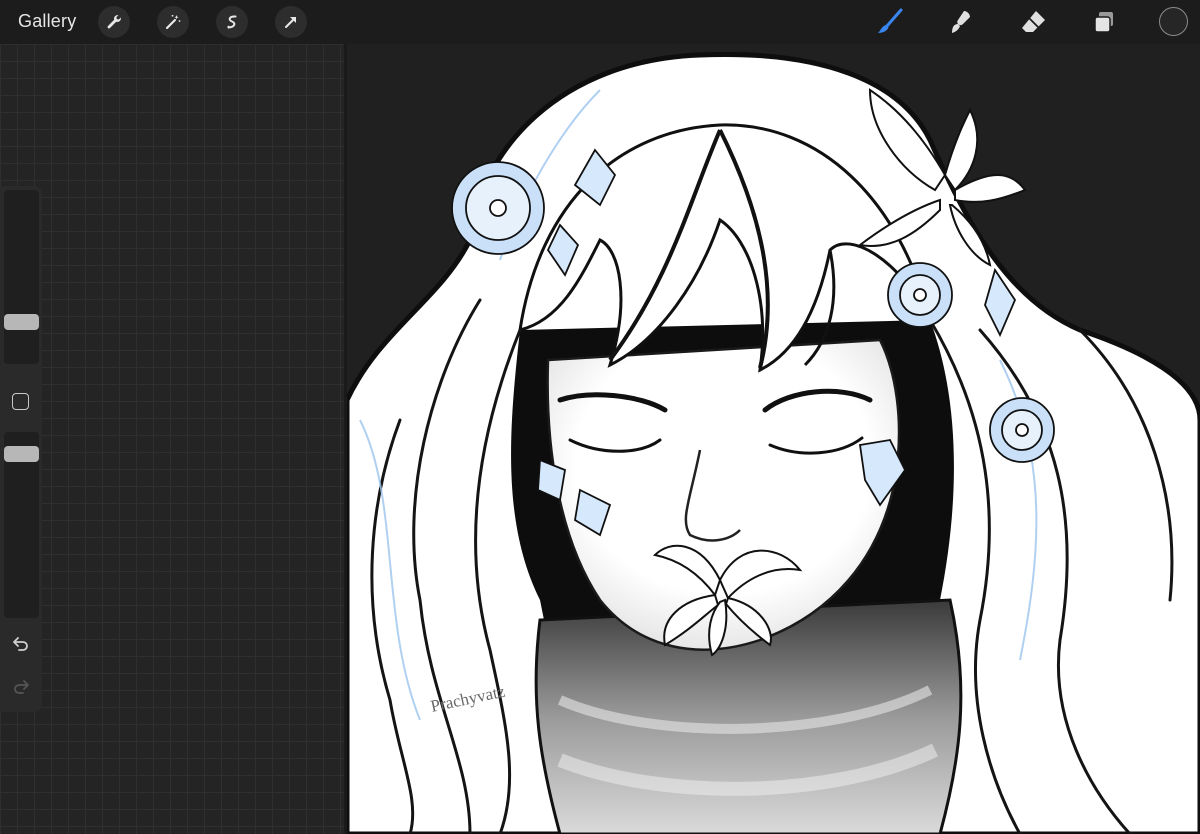  Describe the element at coordinates (1173, 21) in the screenshot. I see `color-swatch` at that location.